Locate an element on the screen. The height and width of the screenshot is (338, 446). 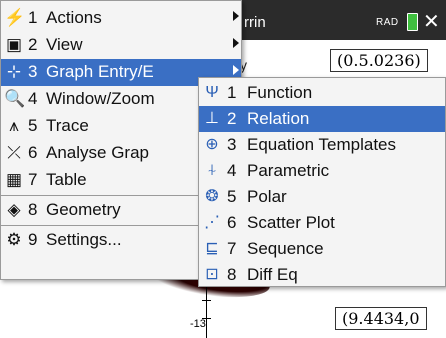
analyse-icon: ⤫ is located at coordinates (14, 152).